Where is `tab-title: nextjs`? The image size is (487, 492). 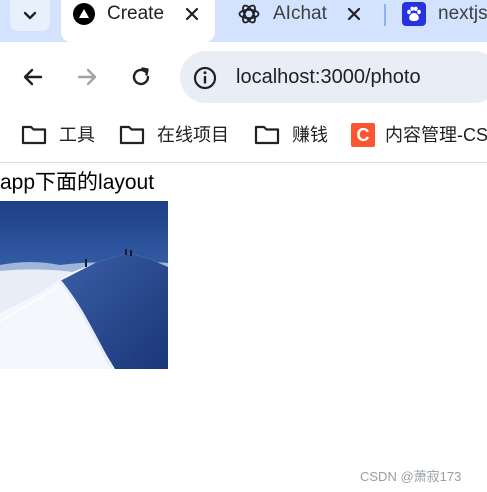
tab-title: nextjs is located at coordinates (462, 13).